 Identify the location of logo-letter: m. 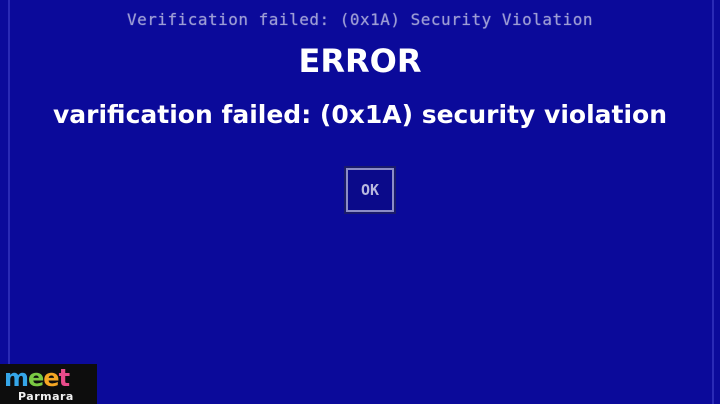
(16, 378).